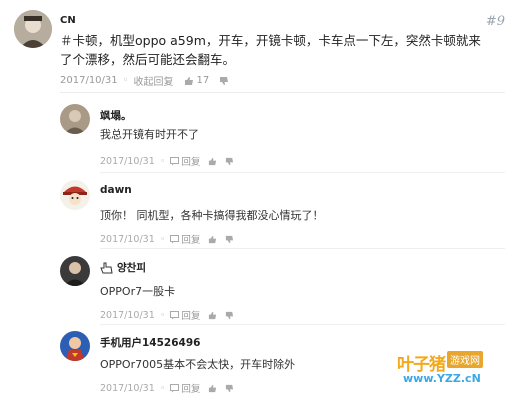 Image resolution: width=515 pixels, height=400 pixels. Describe the element at coordinates (106, 267) in the screenshot. I see `hand-pointer-icon` at that location.